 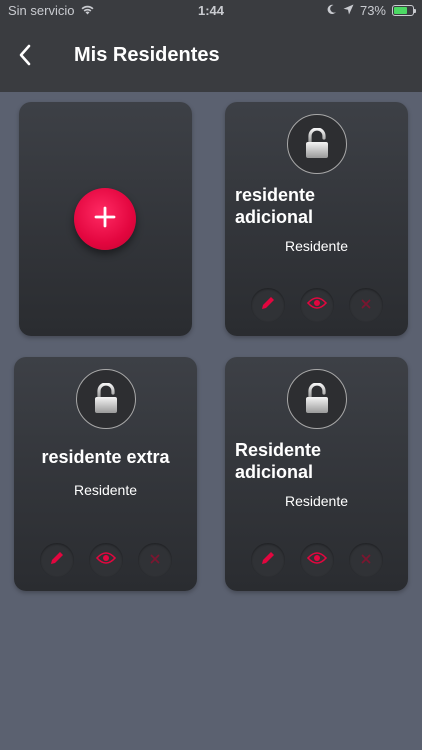 I want to click on add-resident-button, so click(x=105, y=219).